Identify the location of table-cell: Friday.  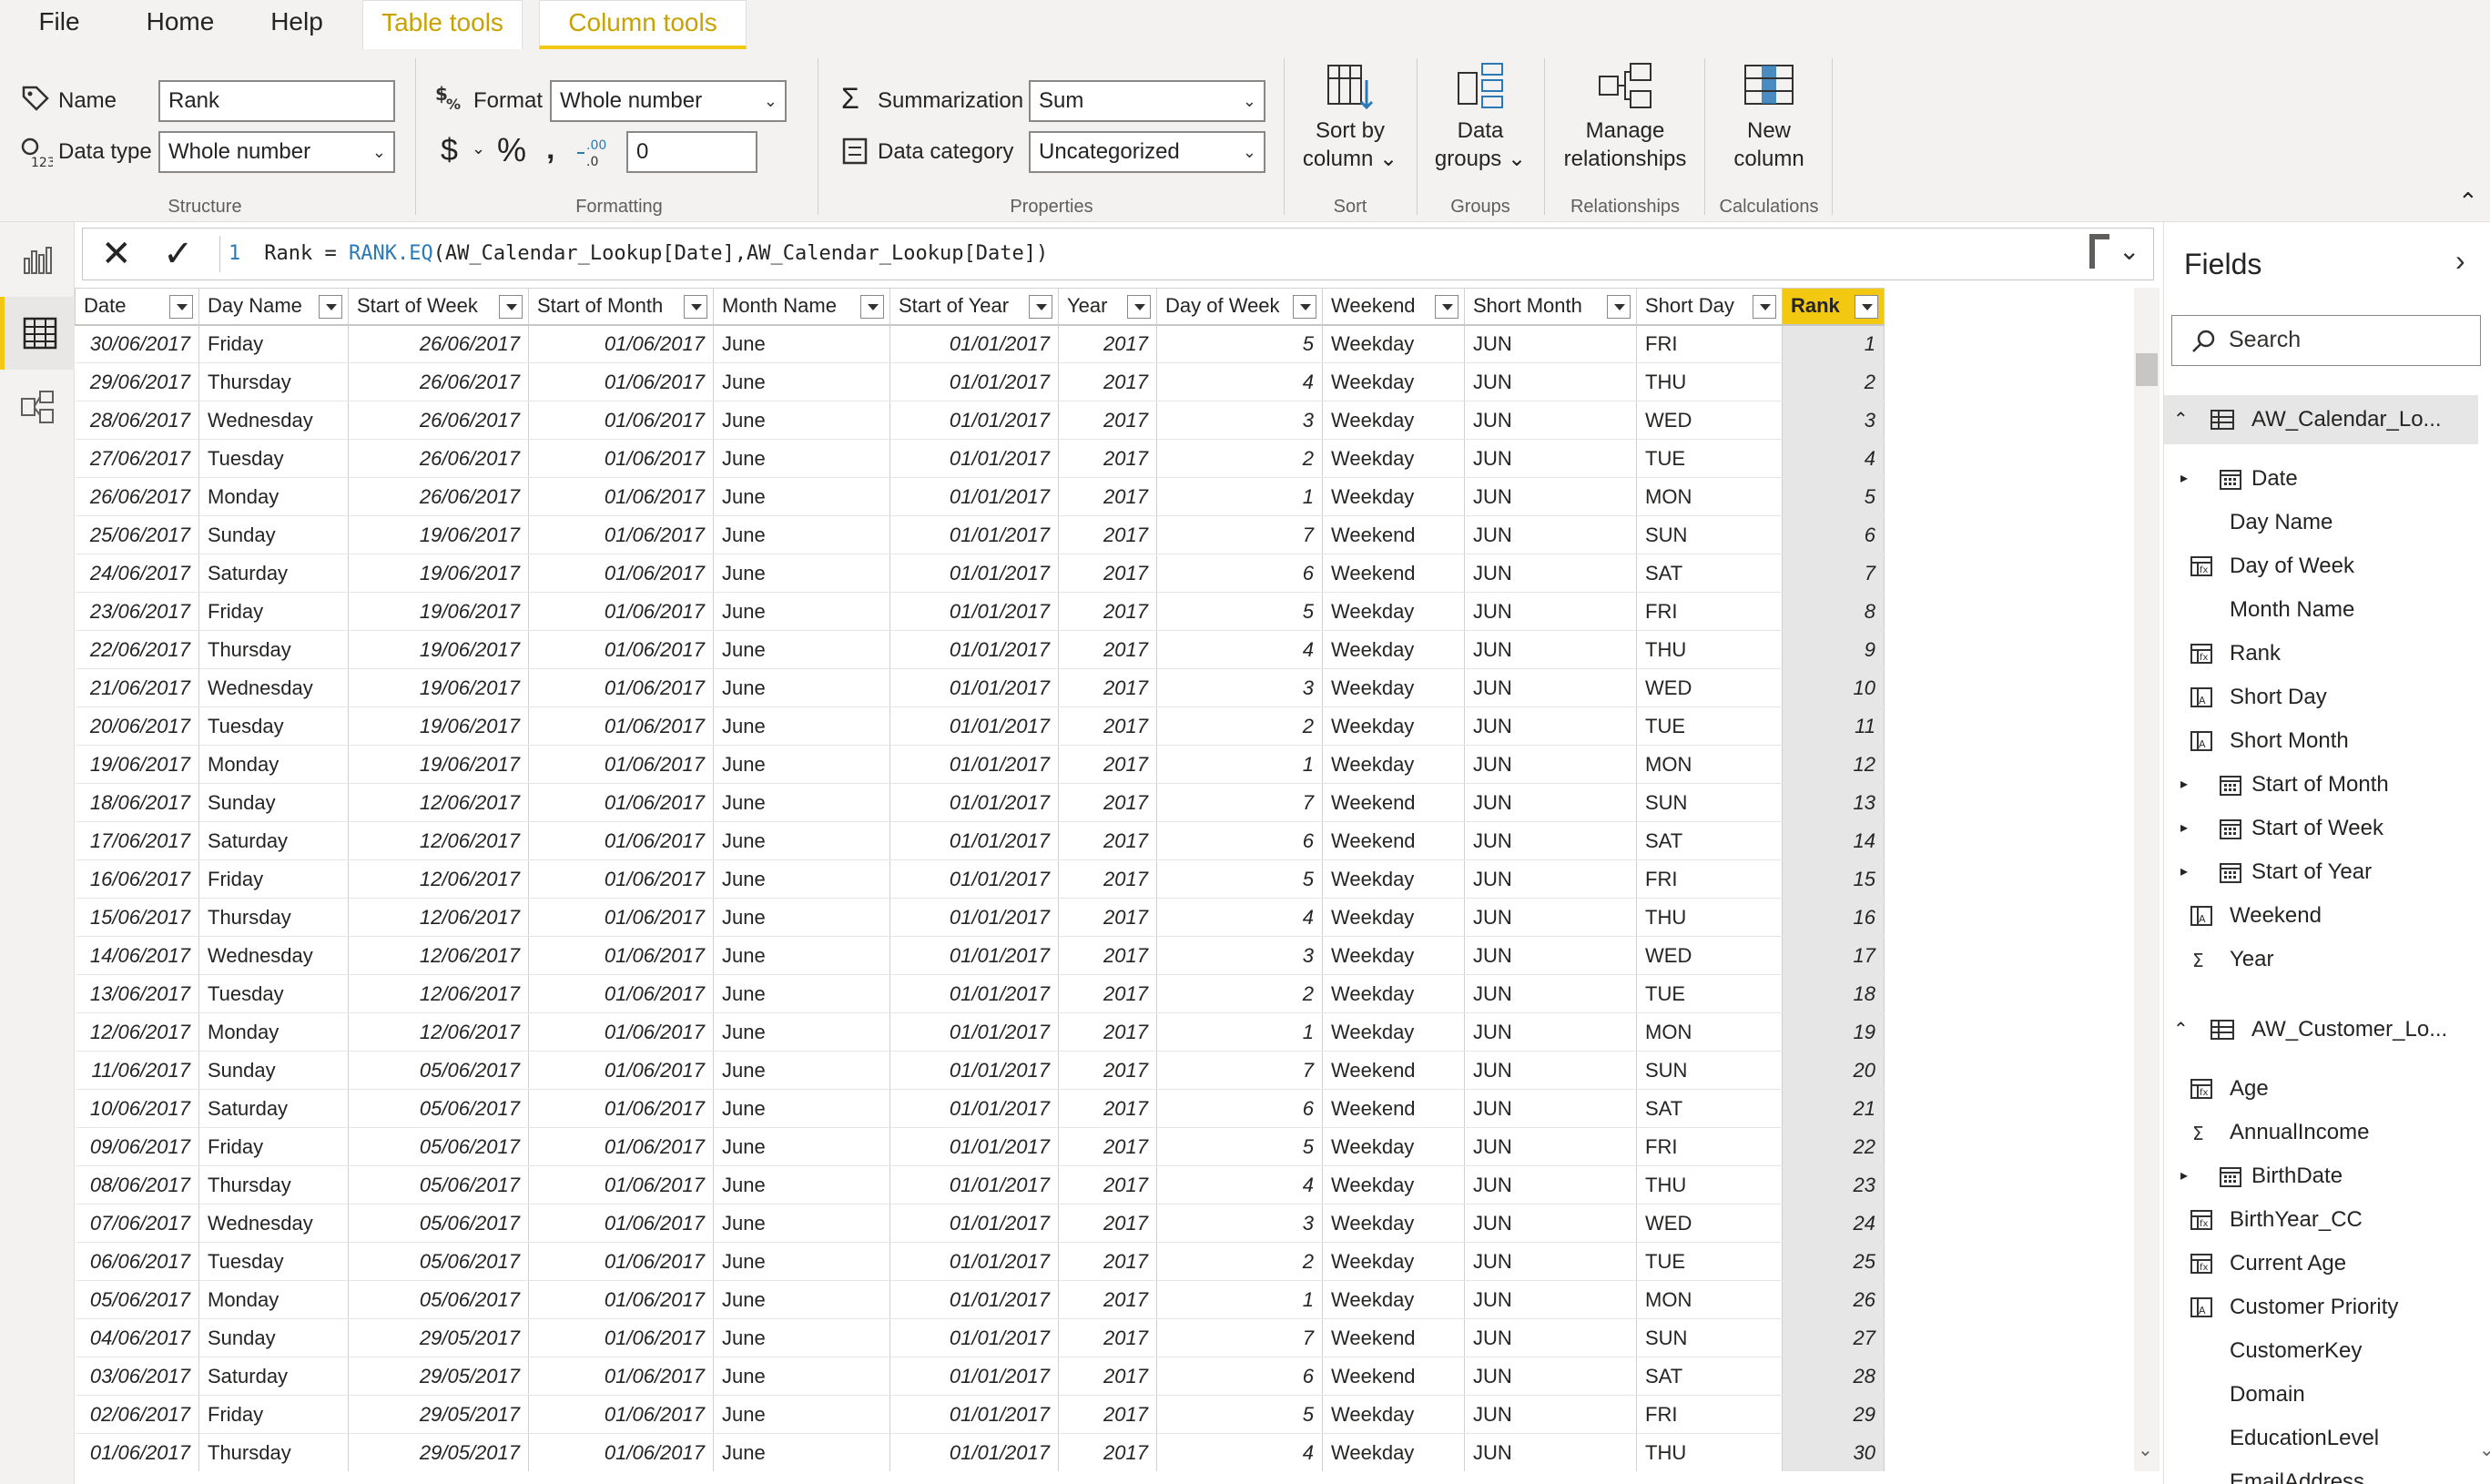
(273, 343).